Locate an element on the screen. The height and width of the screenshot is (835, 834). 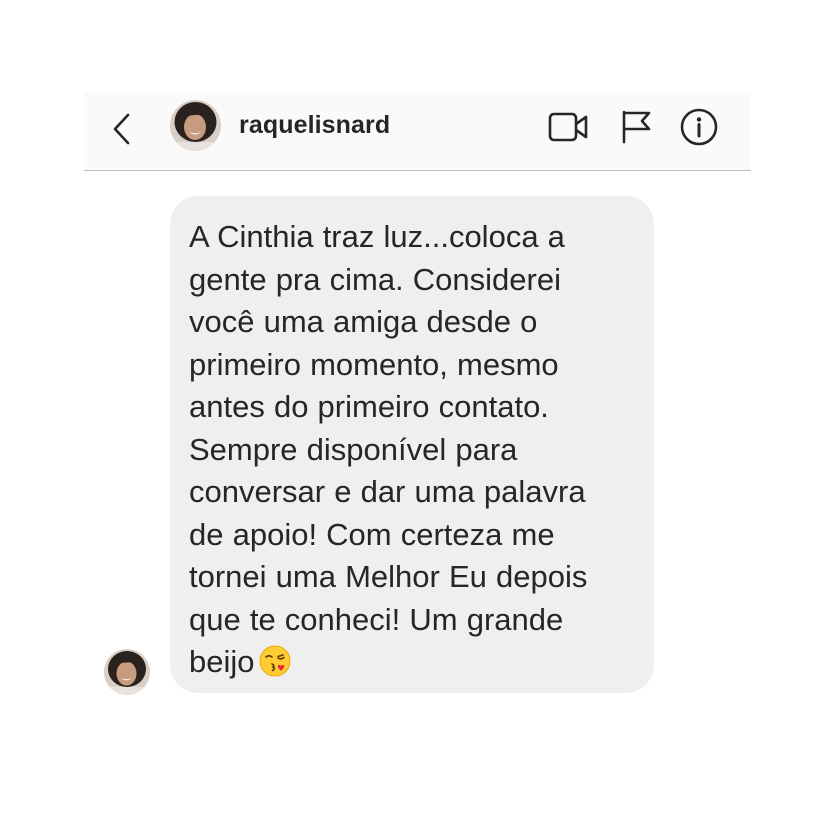
back-button is located at coordinates (123, 129).